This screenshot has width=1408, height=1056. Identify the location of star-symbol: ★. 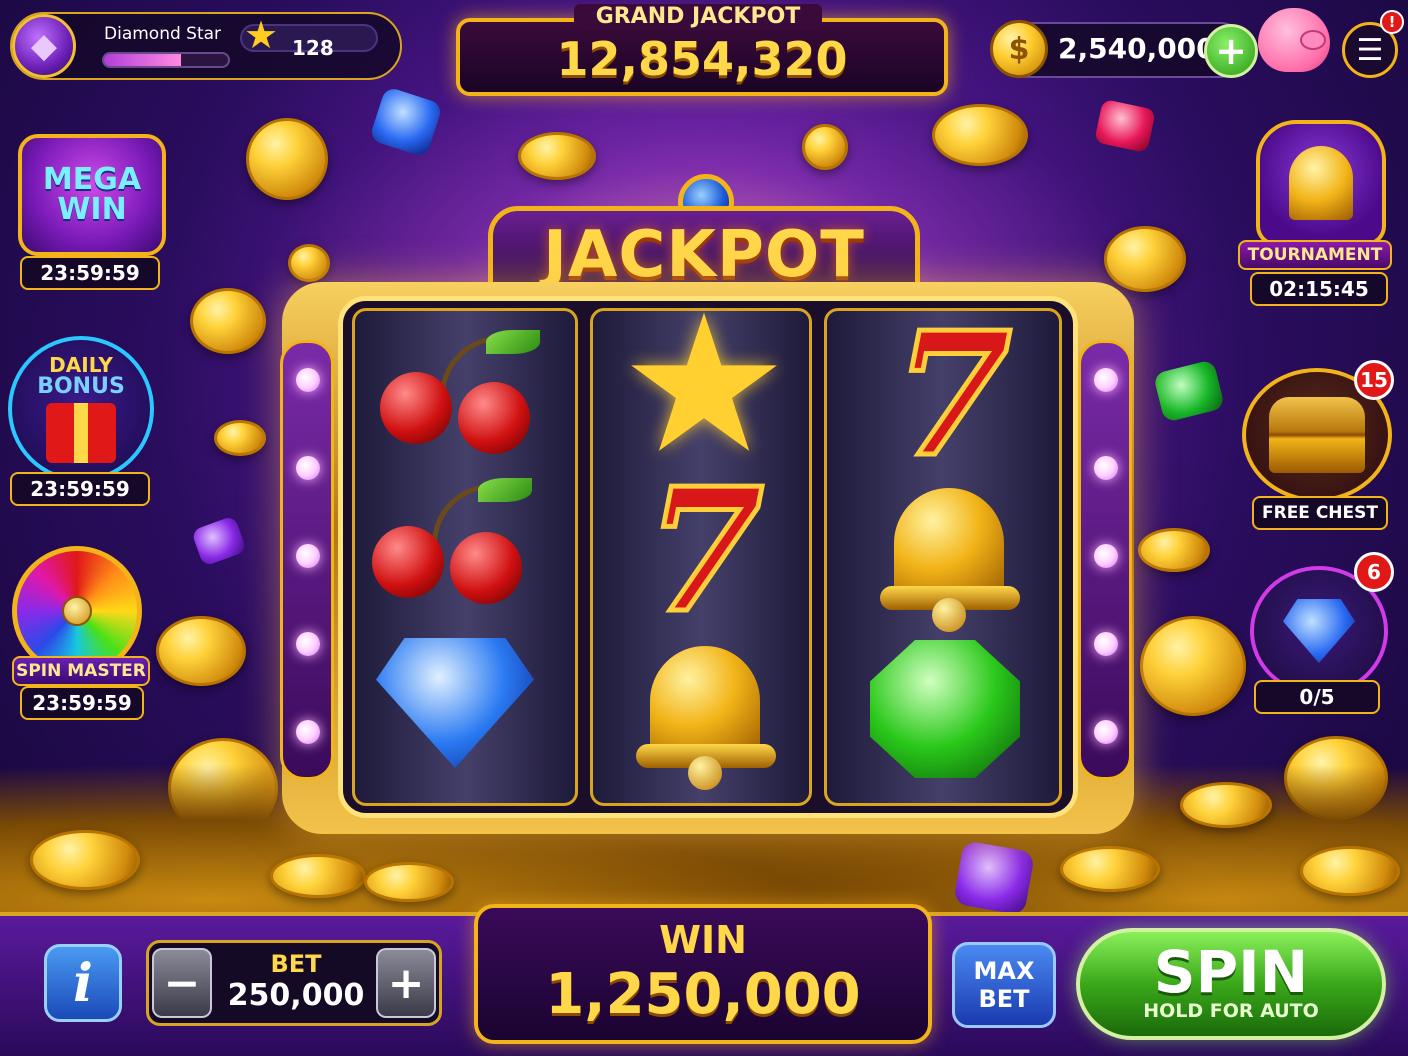
(704, 384).